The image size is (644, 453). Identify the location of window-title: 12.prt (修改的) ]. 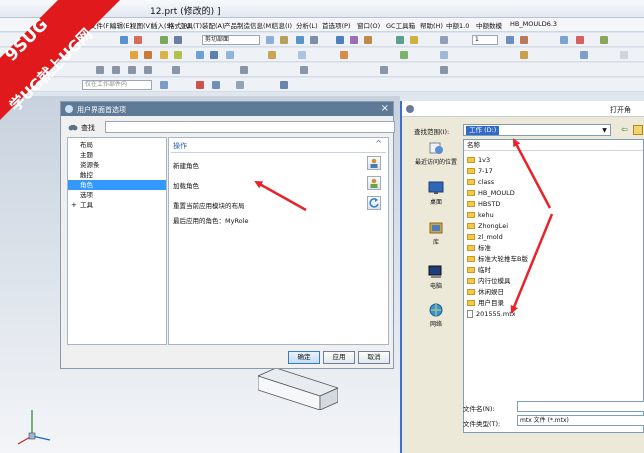
(185, 12).